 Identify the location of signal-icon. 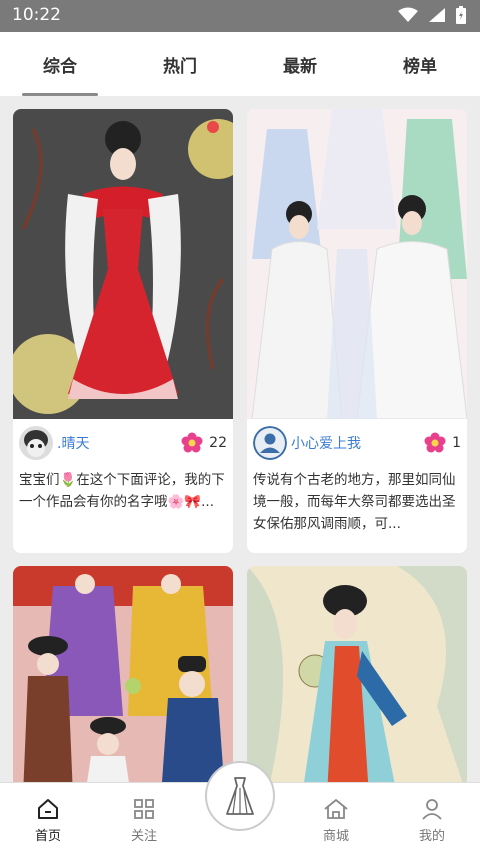
(437, 15).